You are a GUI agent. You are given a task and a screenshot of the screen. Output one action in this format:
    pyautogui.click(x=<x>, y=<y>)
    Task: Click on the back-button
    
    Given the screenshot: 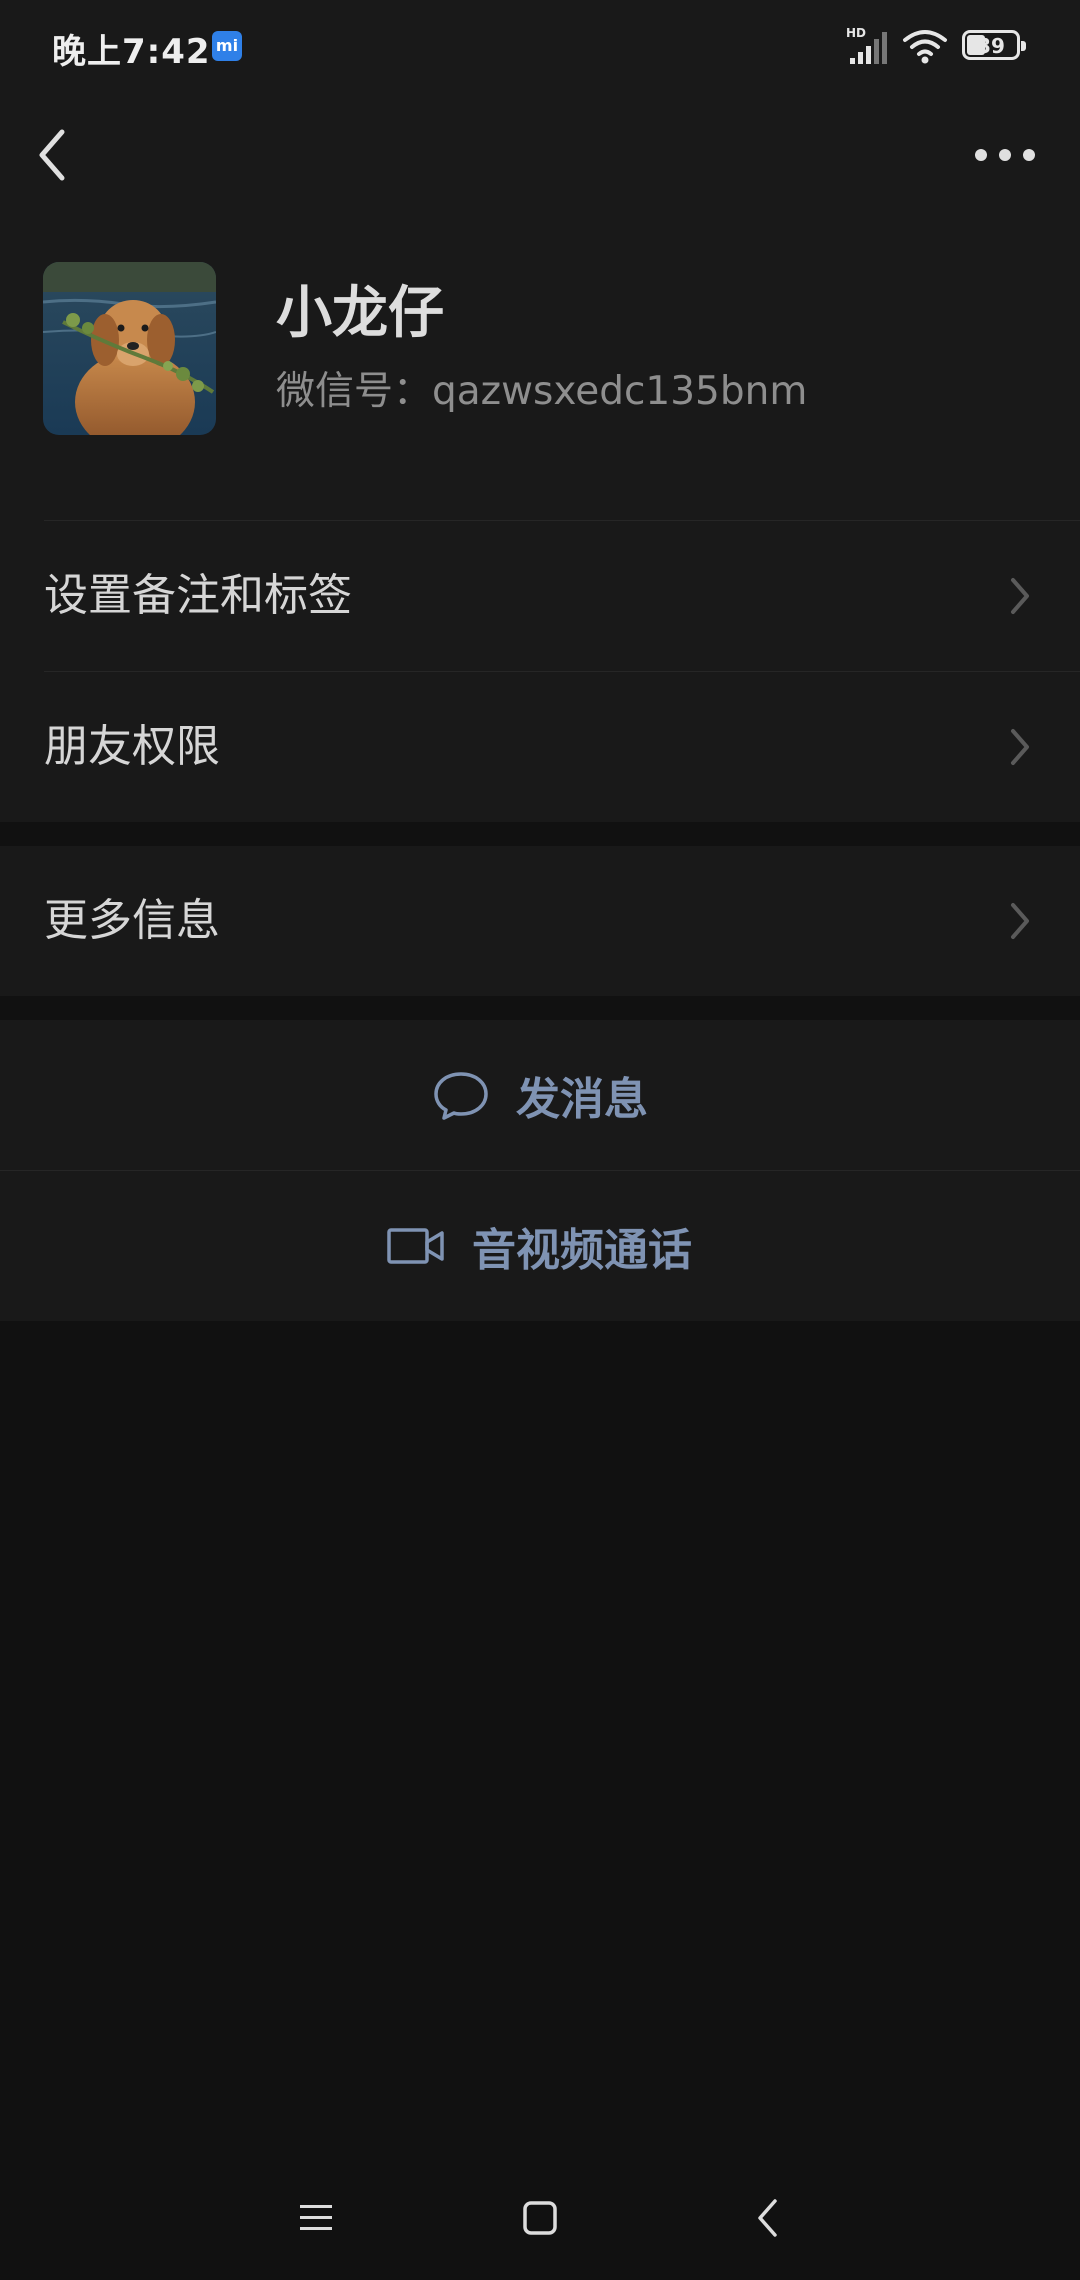 What is the action you would take?
    pyautogui.click(x=60, y=155)
    